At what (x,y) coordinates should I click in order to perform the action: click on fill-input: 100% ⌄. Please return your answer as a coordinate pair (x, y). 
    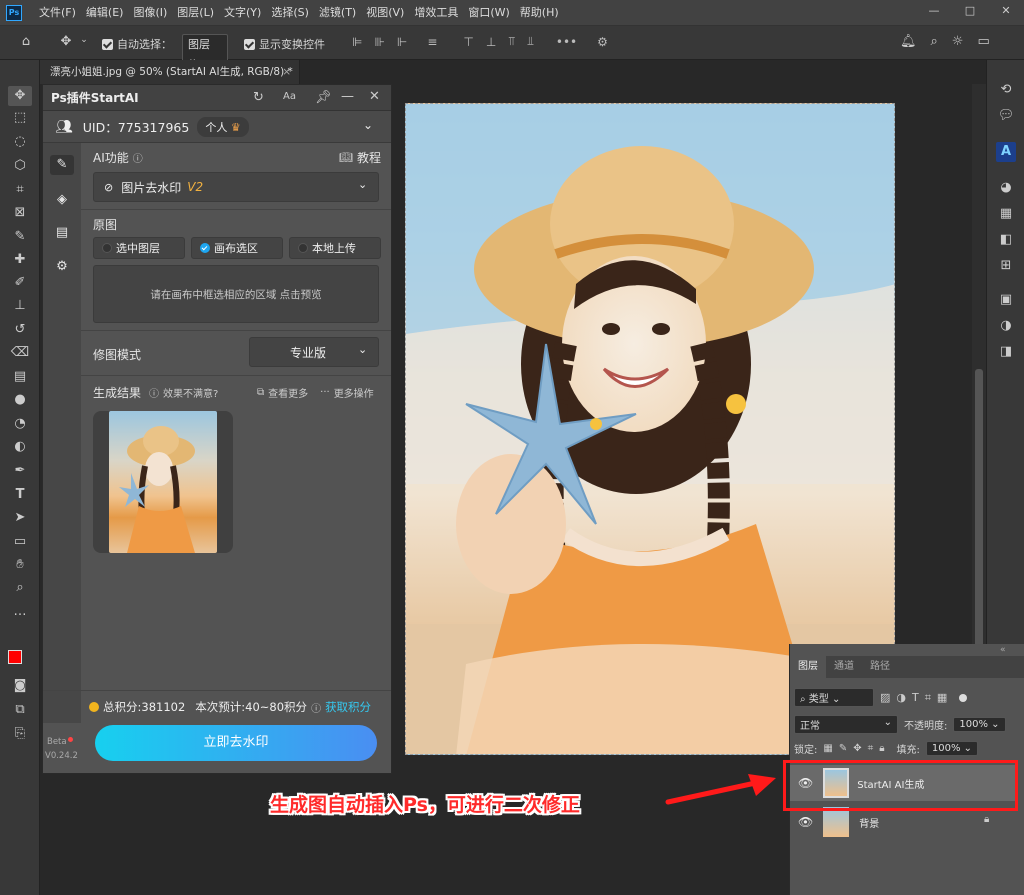
    Looking at the image, I should click on (952, 748).